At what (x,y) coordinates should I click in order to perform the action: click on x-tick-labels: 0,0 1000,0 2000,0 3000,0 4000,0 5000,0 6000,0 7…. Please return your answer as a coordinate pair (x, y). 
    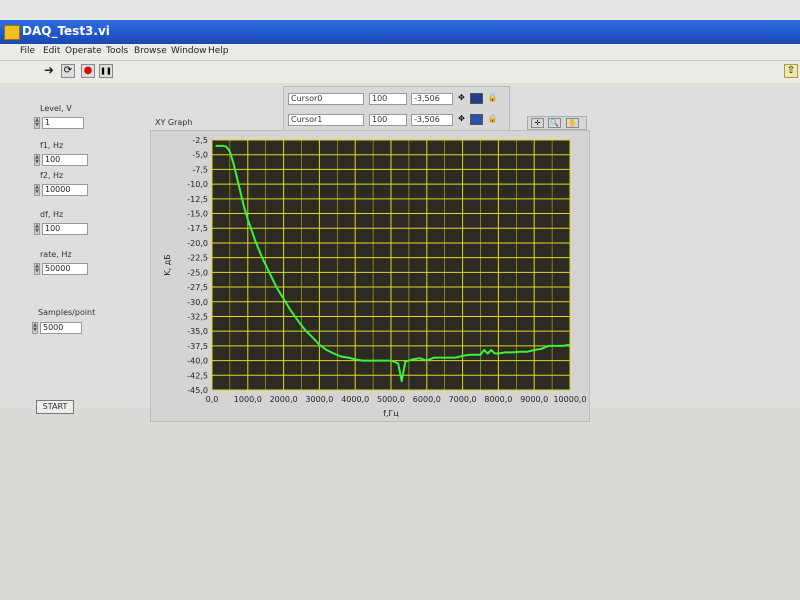
    Looking at the image, I should click on (396, 399).